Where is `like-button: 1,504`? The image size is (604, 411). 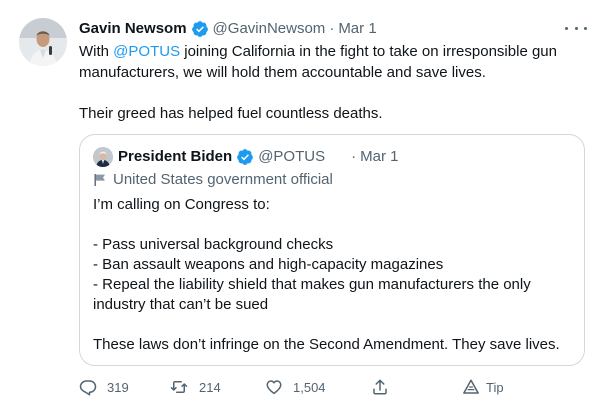
like-button: 1,504 is located at coordinates (295, 387).